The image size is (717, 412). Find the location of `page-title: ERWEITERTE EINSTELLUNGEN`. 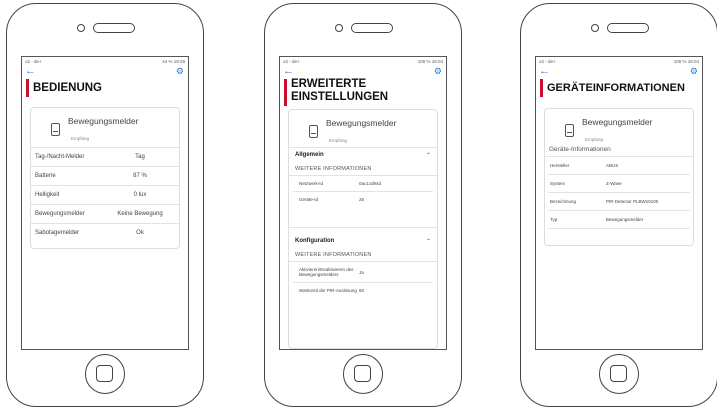

page-title: ERWEITERTE EINSTELLUNGEN is located at coordinates (368, 90).